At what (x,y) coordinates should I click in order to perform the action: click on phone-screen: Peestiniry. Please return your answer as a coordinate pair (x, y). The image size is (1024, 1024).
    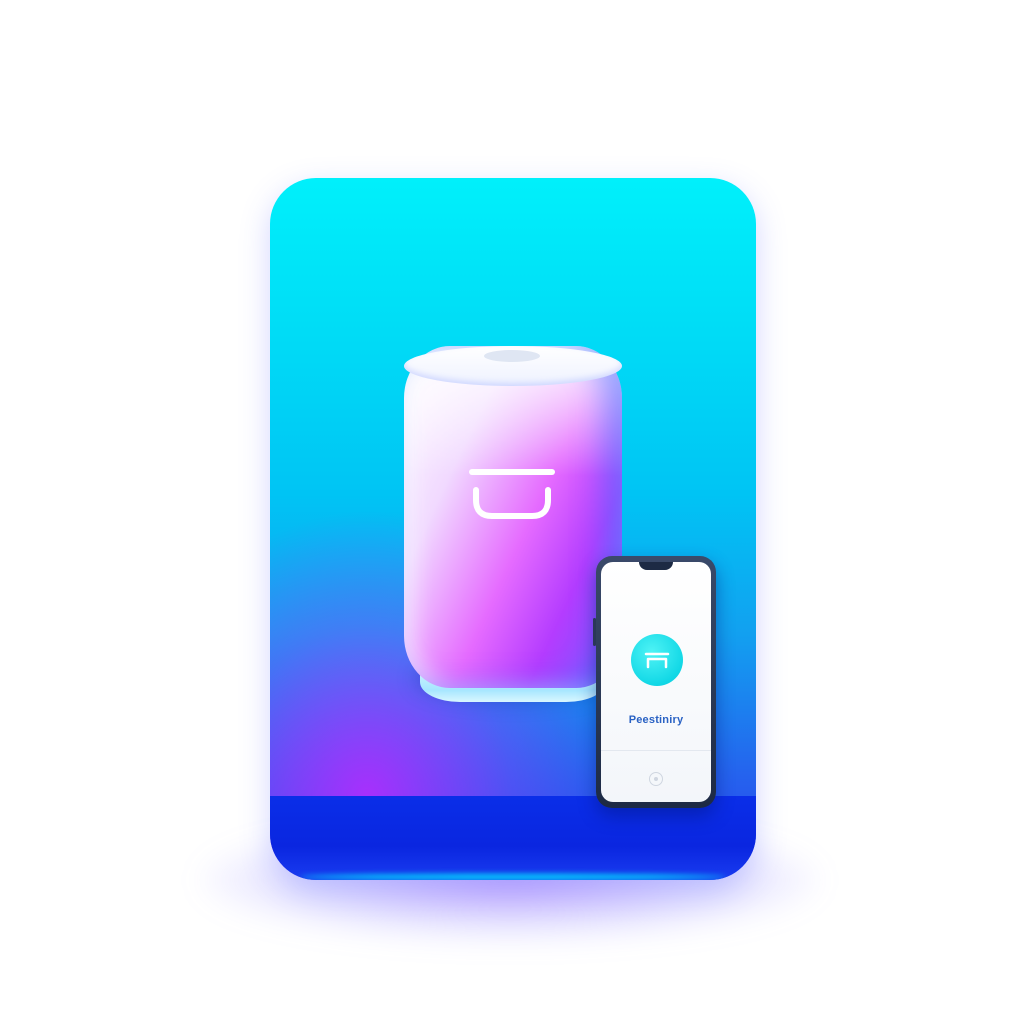
    Looking at the image, I should click on (656, 682).